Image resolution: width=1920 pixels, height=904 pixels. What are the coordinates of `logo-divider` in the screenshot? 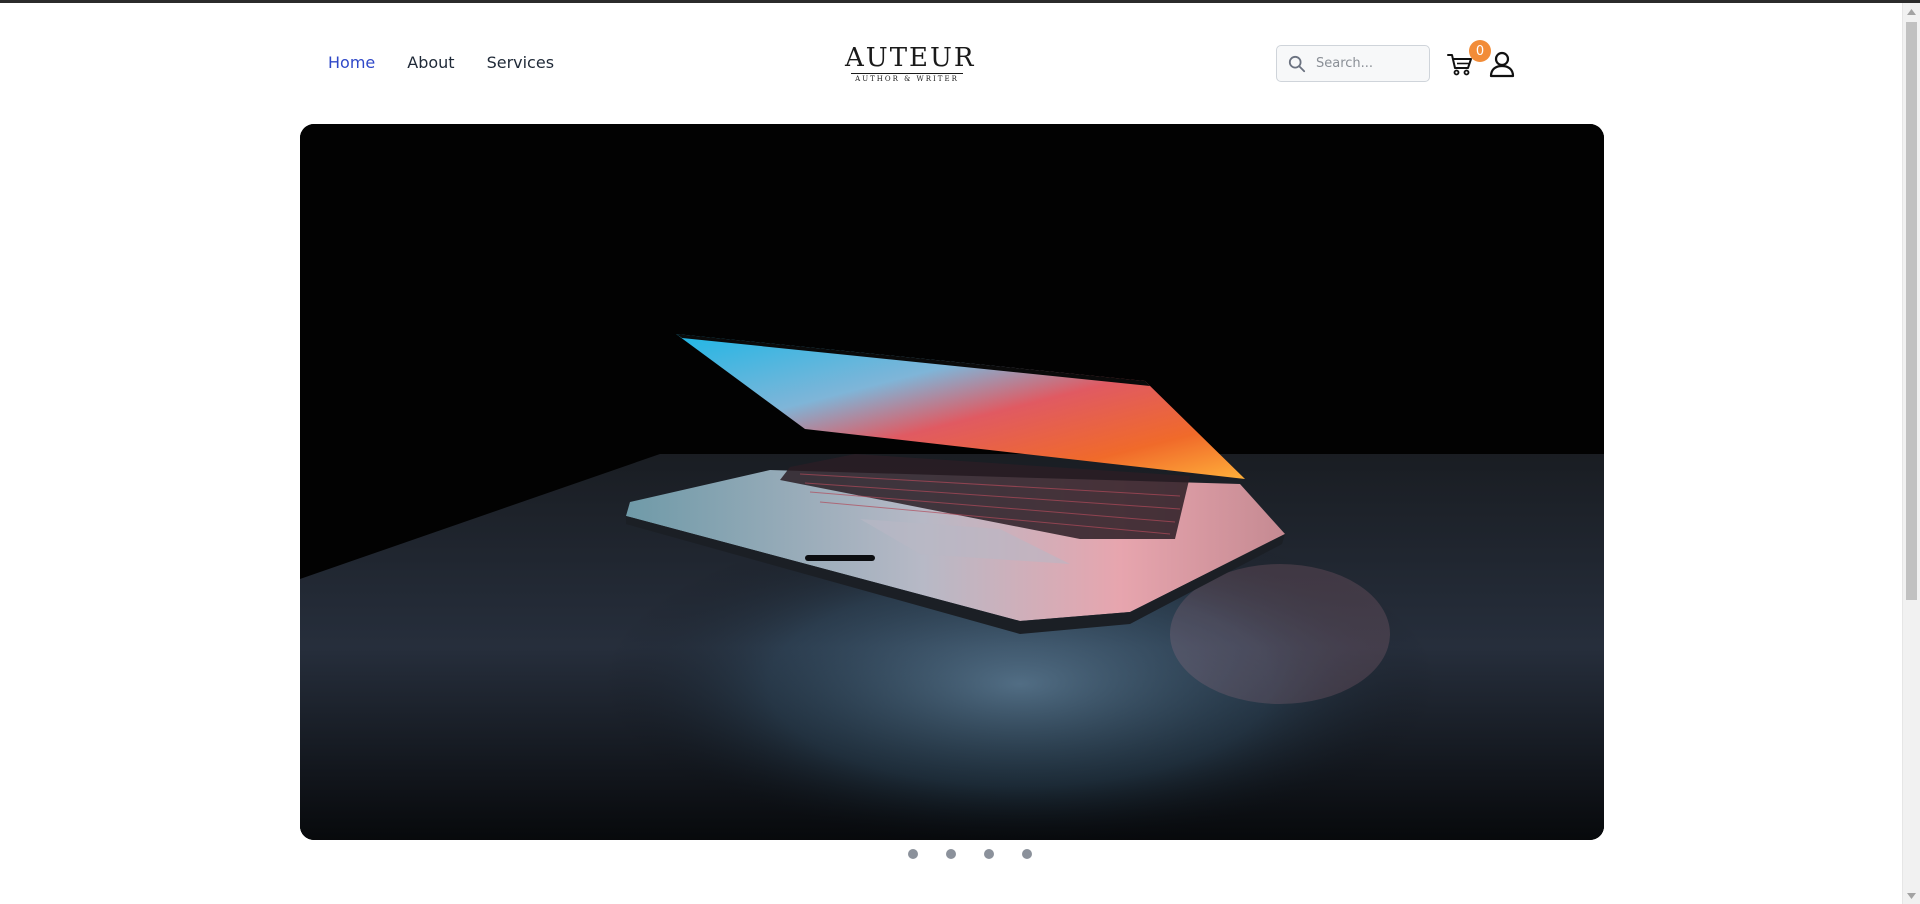 It's located at (907, 73).